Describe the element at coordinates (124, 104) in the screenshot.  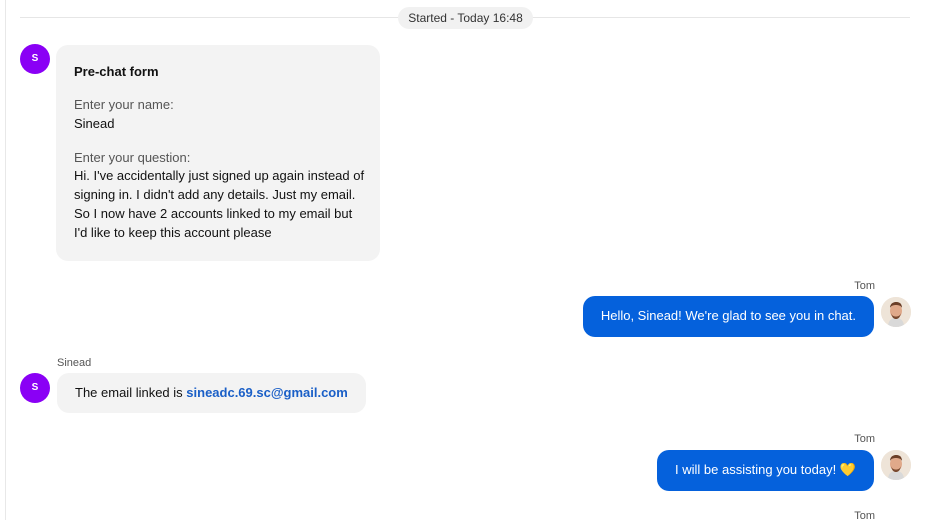
I see `name-label: Enter your name:` at that location.